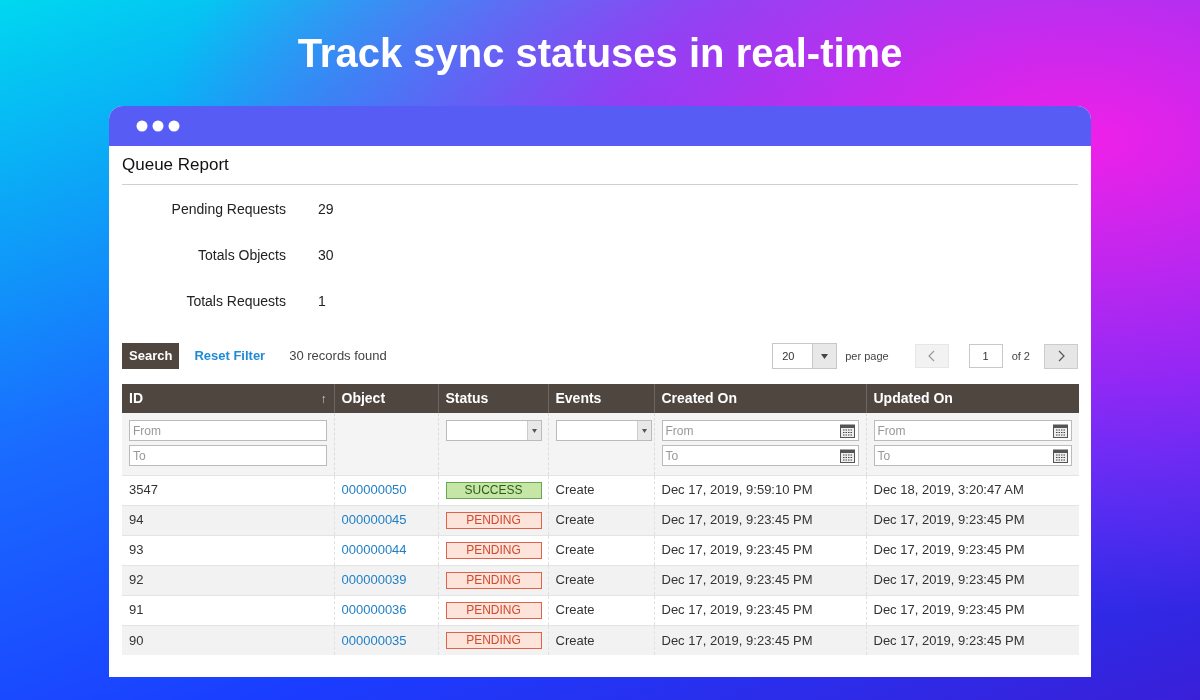 Image resolution: width=1200 pixels, height=700 pixels. I want to click on page-title: Queue Report, so click(175, 165).